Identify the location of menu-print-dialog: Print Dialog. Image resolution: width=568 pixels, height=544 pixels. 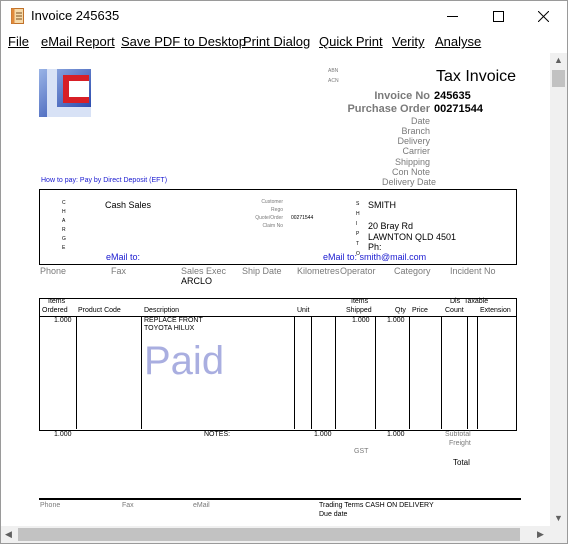
(276, 41).